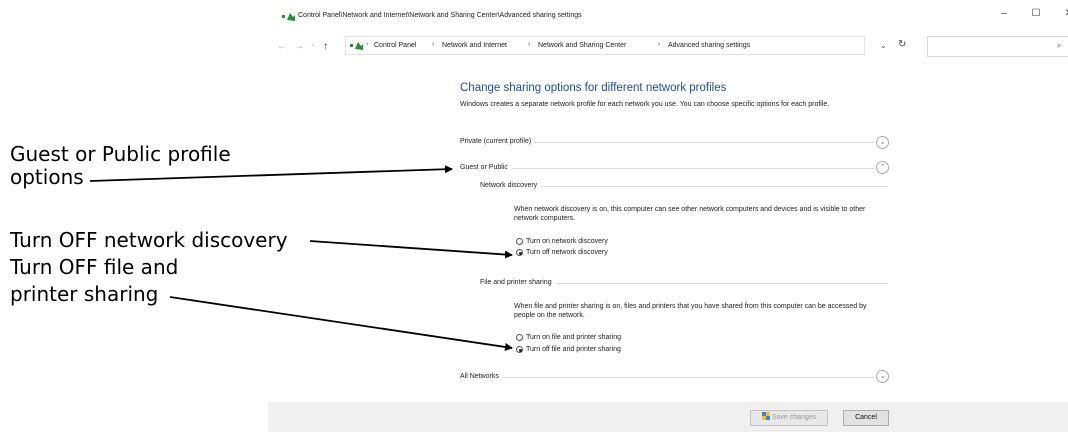  I want to click on arrow-to-network-discovery-off, so click(411, 249).